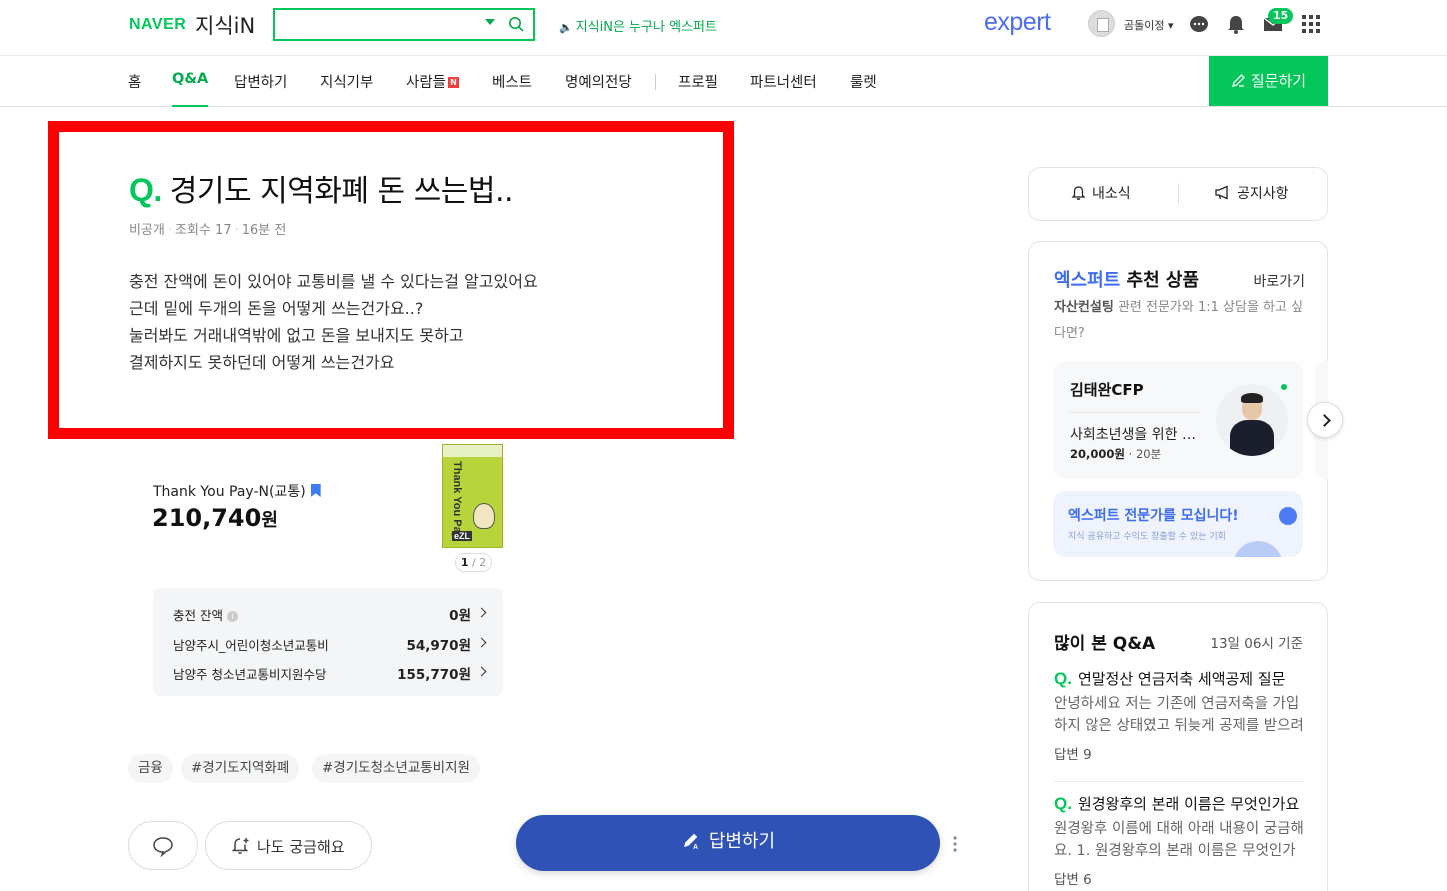  What do you see at coordinates (1170, 678) in the screenshot?
I see `popular-question: Q. 연말정산 연금저축 세액공제 질문` at bounding box center [1170, 678].